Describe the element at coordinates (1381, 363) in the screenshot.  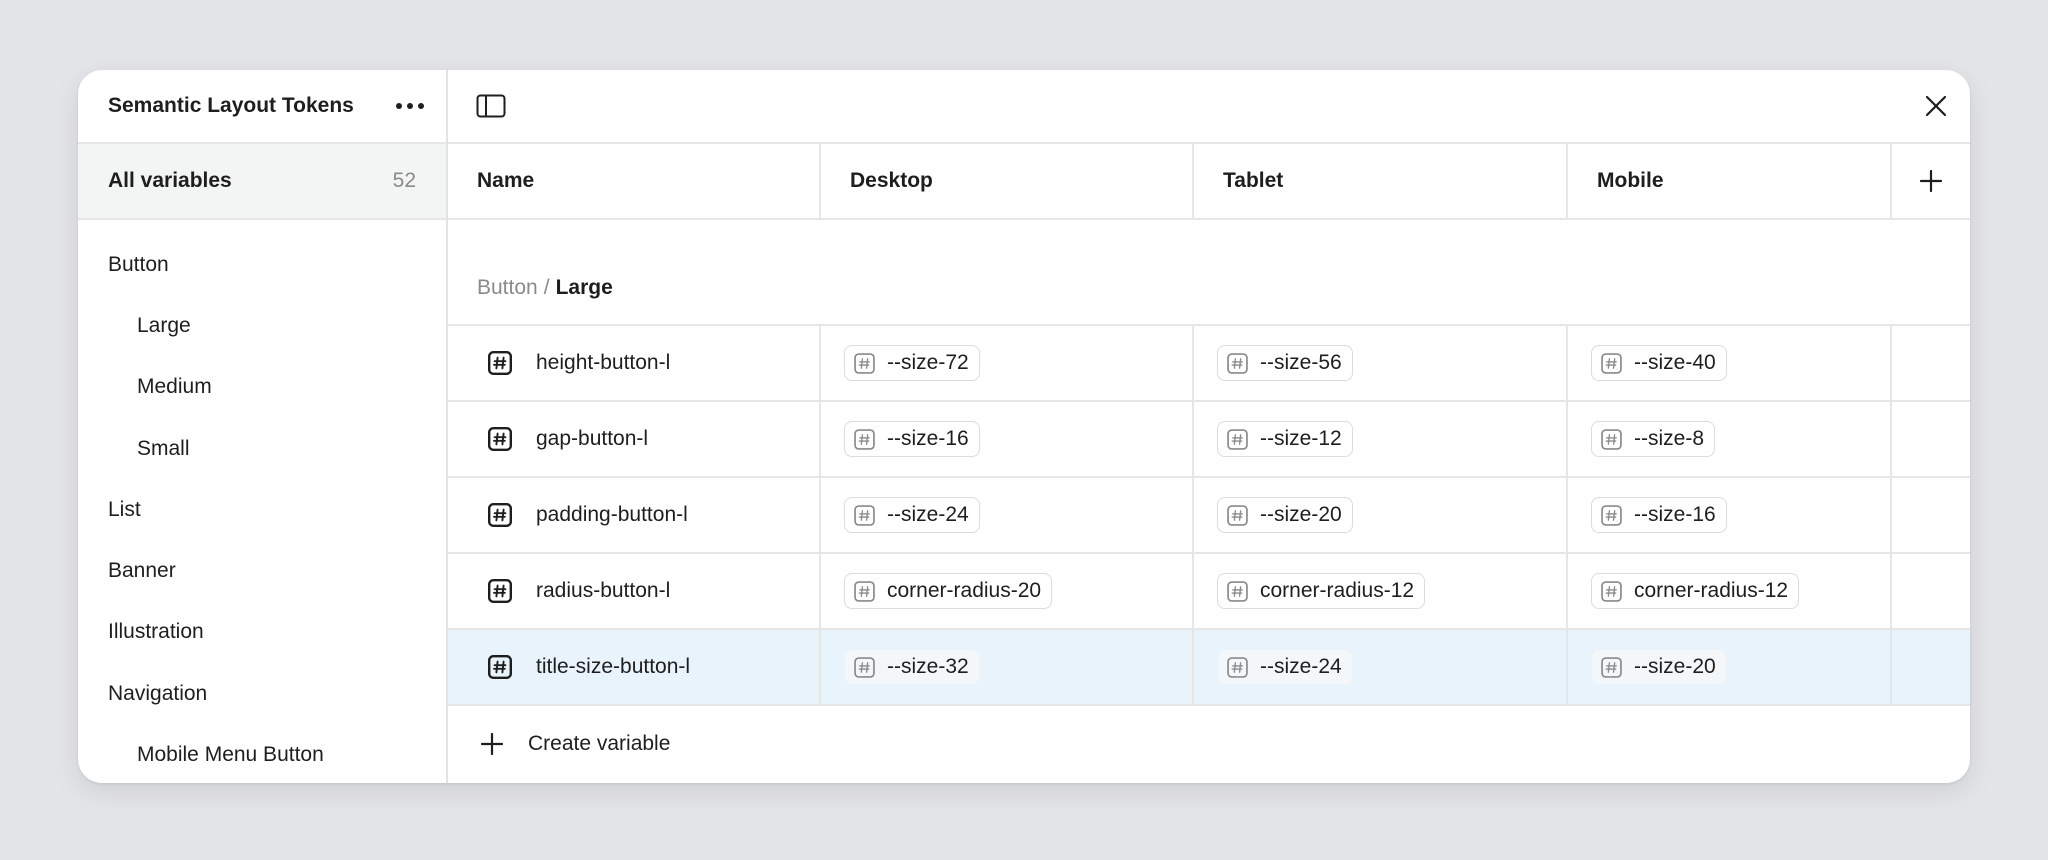
I see `value-cell-tablet: --size-56` at that location.